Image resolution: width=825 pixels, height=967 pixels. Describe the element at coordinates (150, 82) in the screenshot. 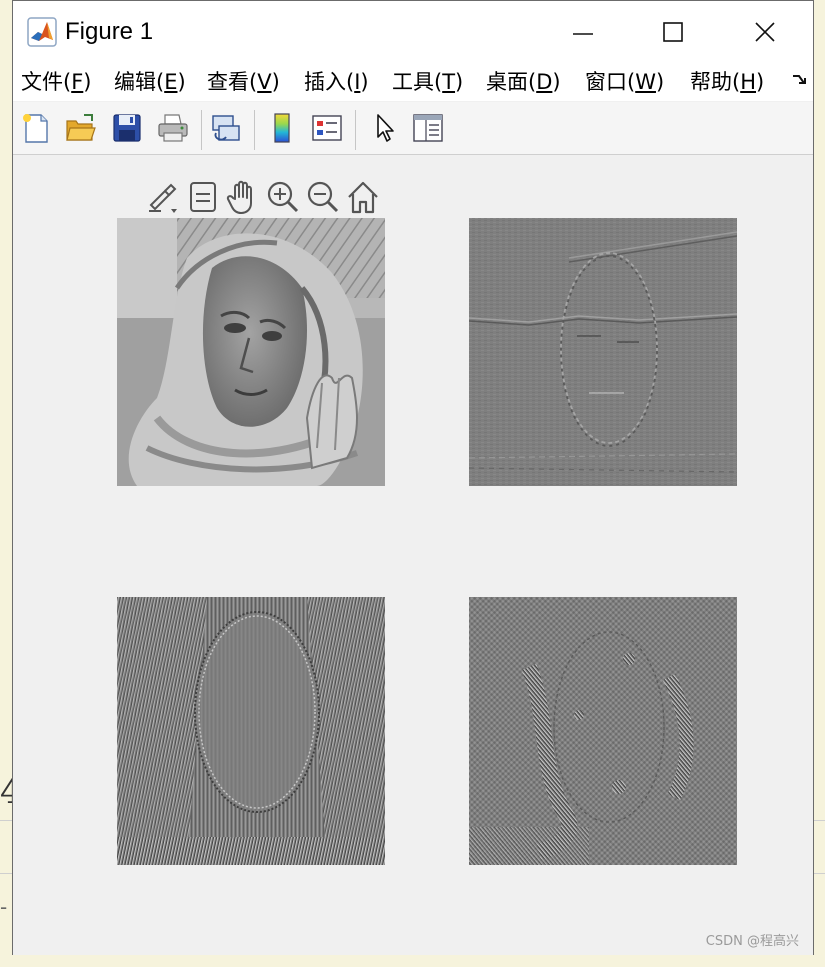

I see `menu-edit: 编辑(E)` at that location.